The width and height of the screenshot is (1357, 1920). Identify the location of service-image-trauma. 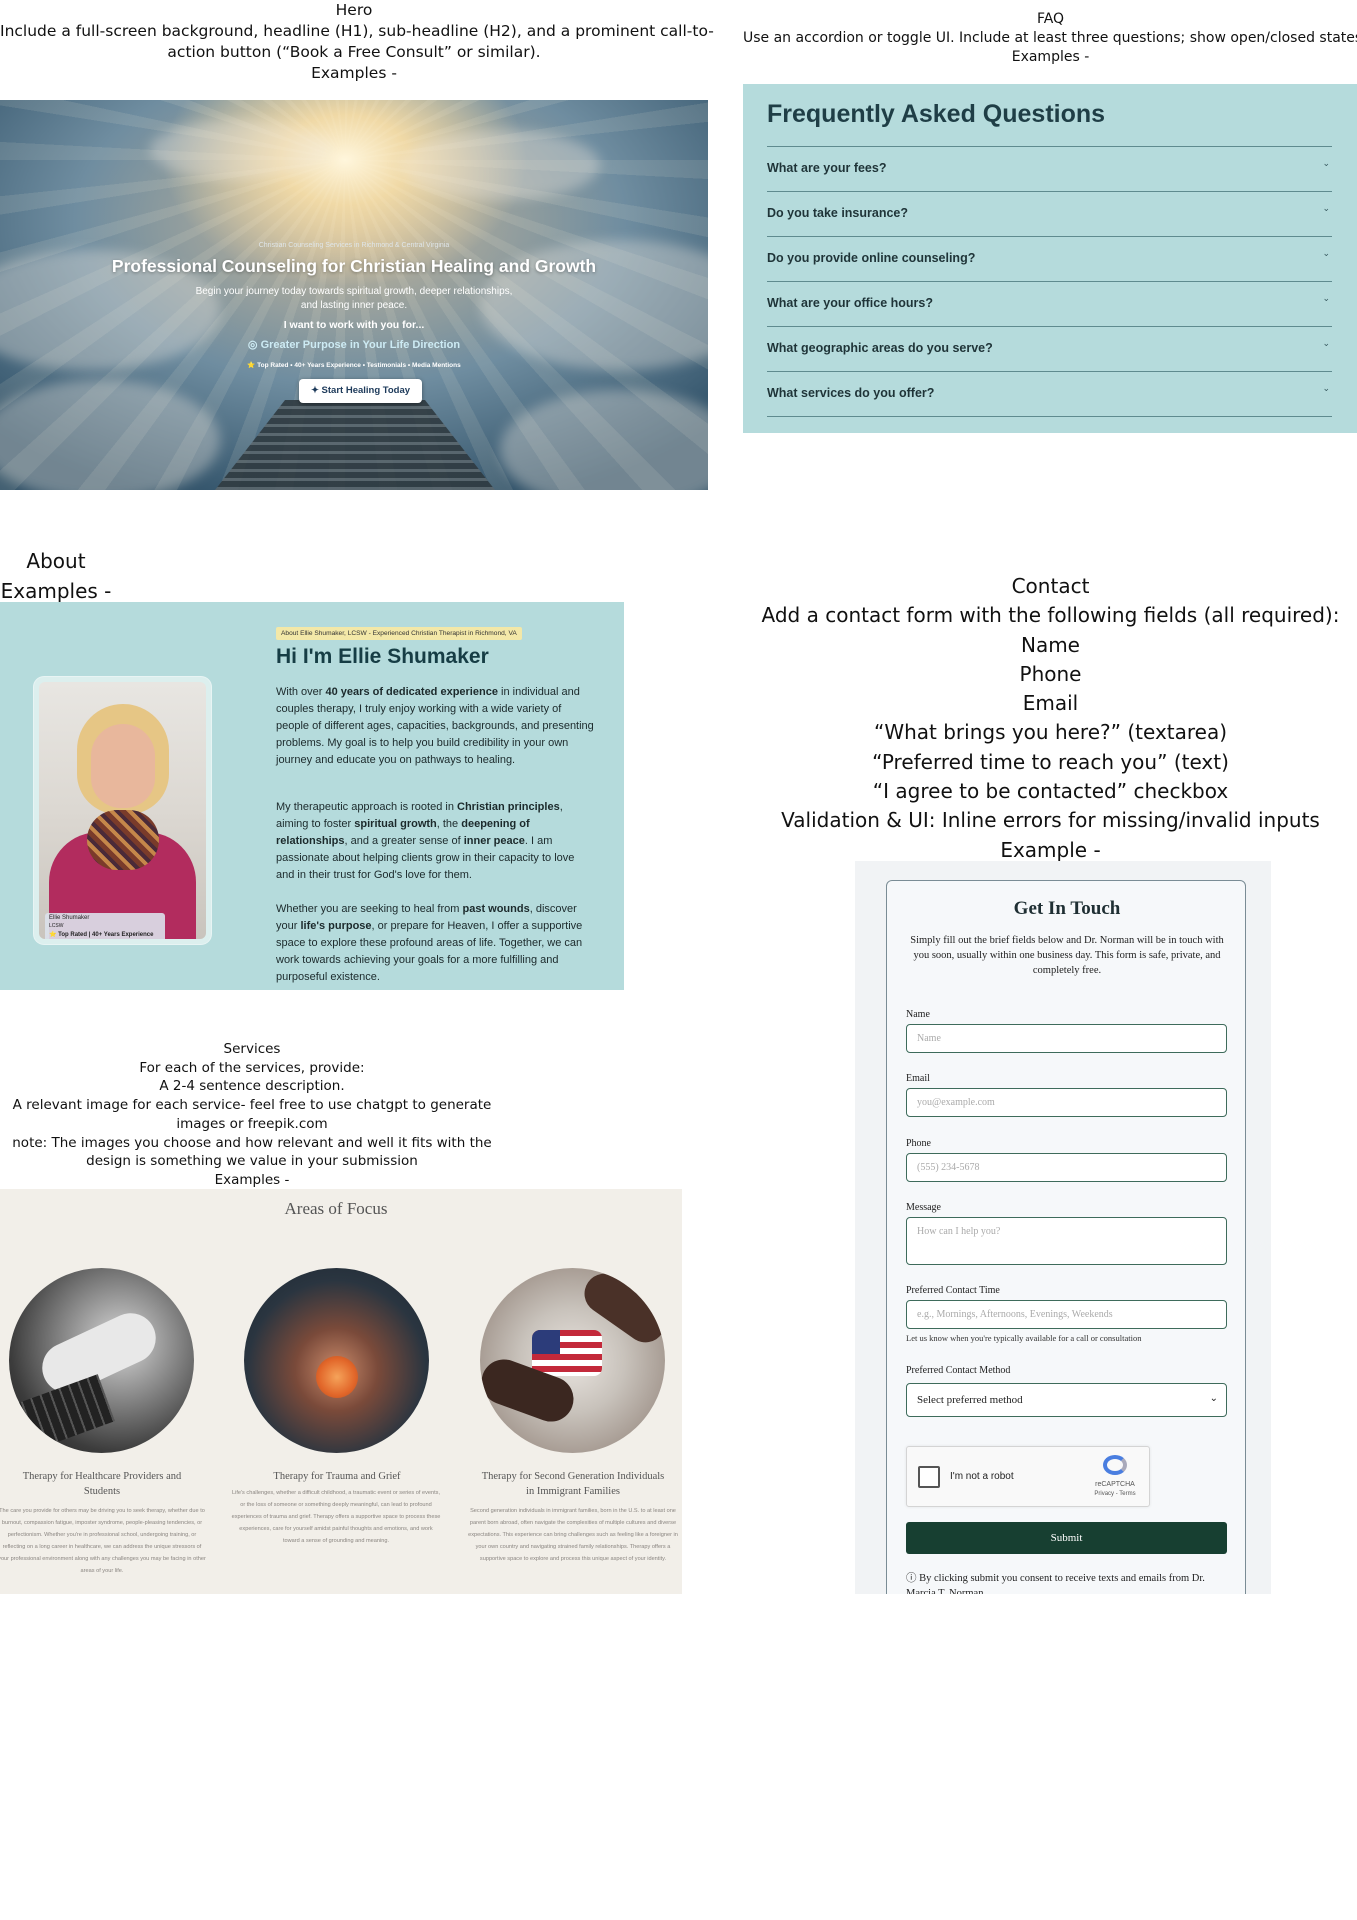
(336, 1360).